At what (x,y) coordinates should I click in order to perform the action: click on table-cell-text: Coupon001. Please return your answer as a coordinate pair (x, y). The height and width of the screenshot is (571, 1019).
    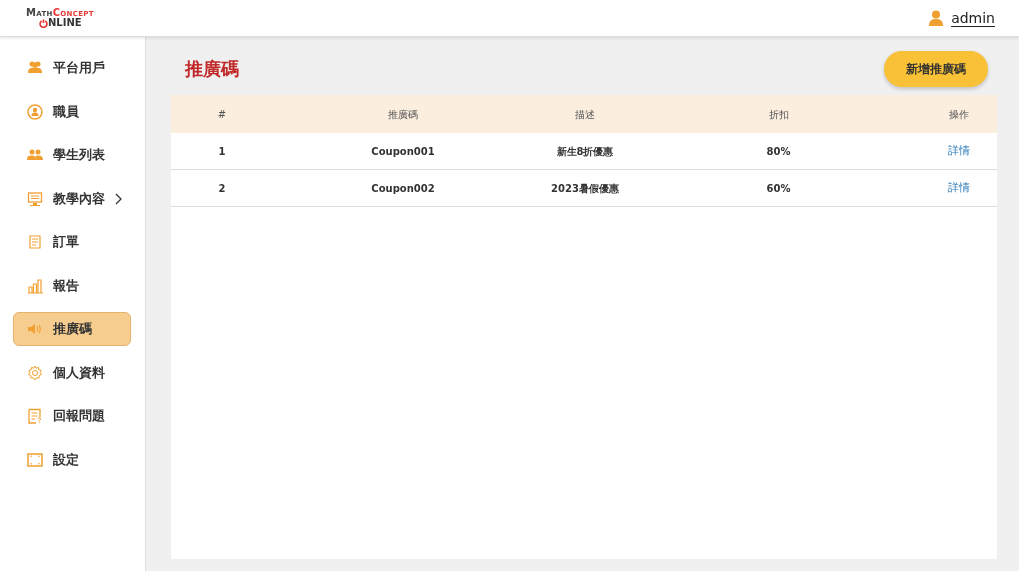
    Looking at the image, I should click on (403, 151).